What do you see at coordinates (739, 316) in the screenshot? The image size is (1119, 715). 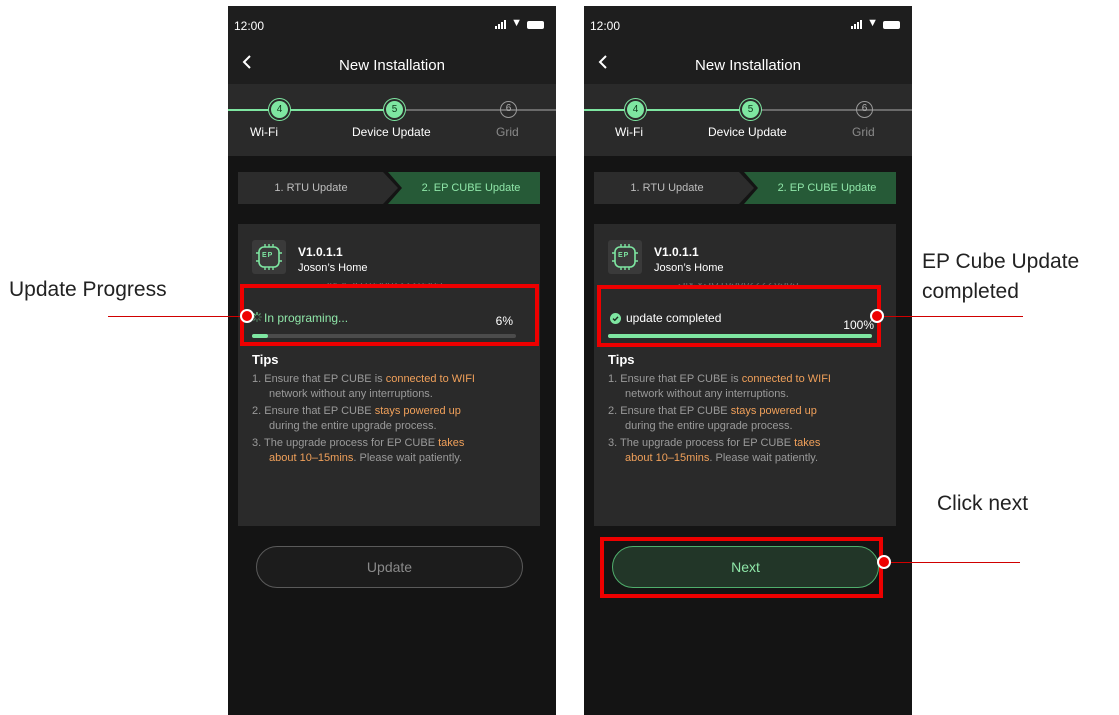 I see `completed-highlight-box` at bounding box center [739, 316].